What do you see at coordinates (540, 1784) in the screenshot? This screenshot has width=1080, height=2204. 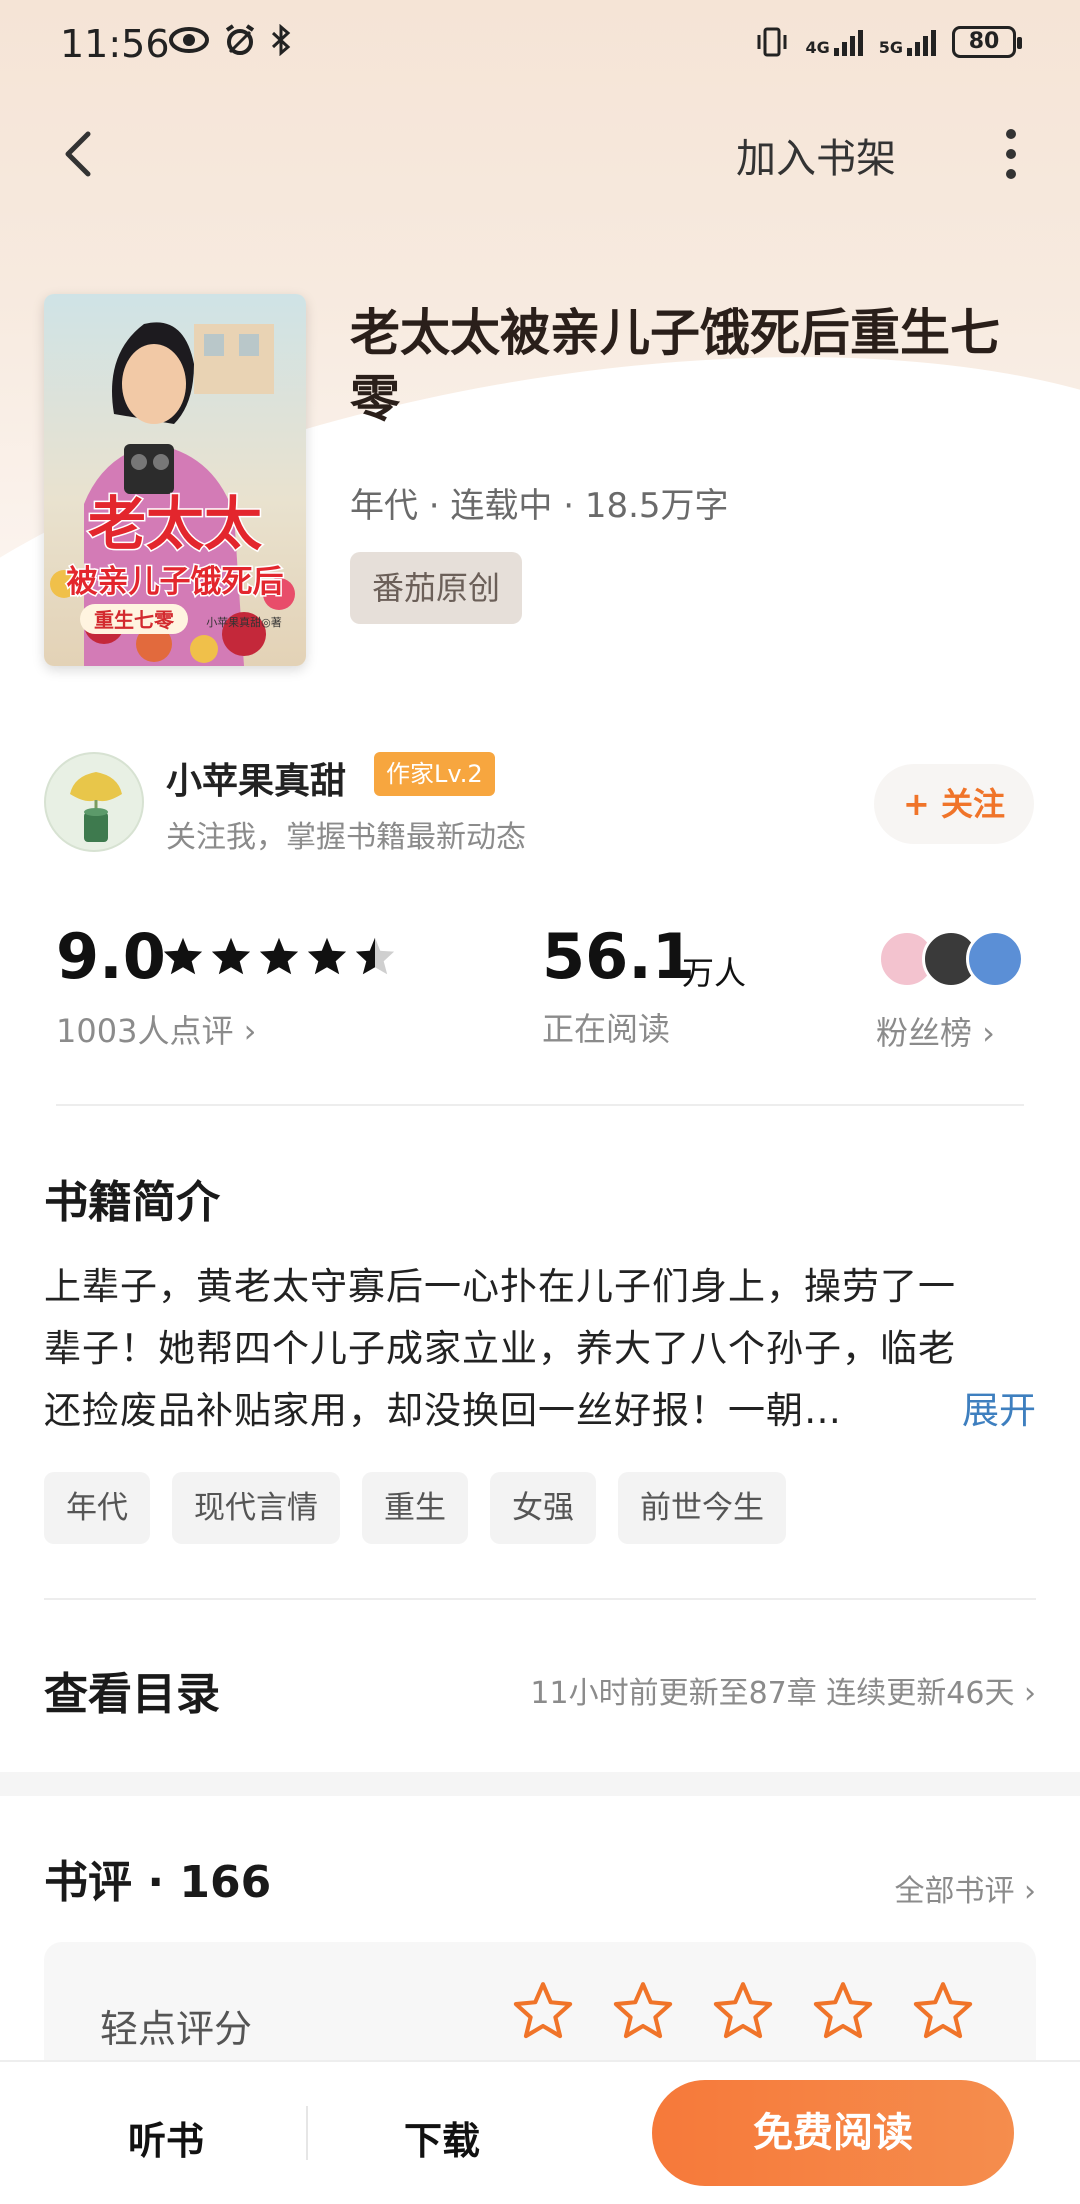 I see `section-gap` at bounding box center [540, 1784].